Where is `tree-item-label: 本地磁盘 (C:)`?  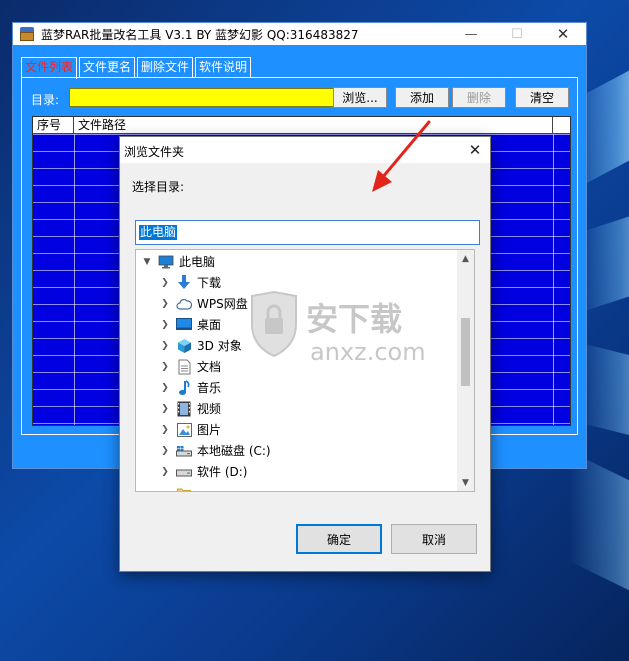
tree-item-label: 本地磁盘 (C:) is located at coordinates (234, 451).